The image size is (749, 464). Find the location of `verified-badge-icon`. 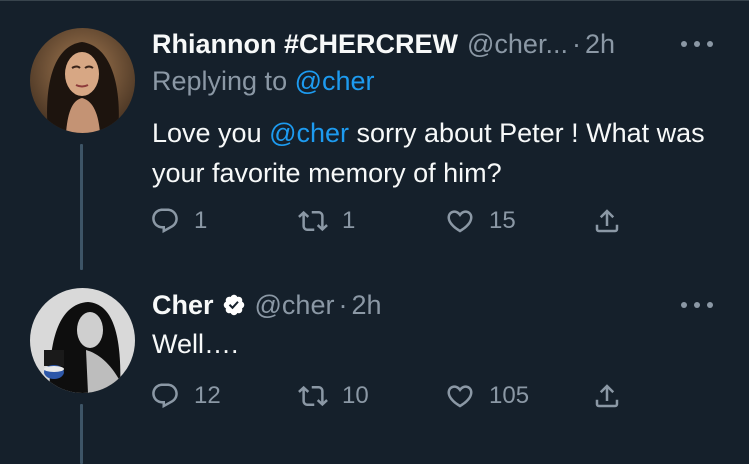

verified-badge-icon is located at coordinates (233, 305).